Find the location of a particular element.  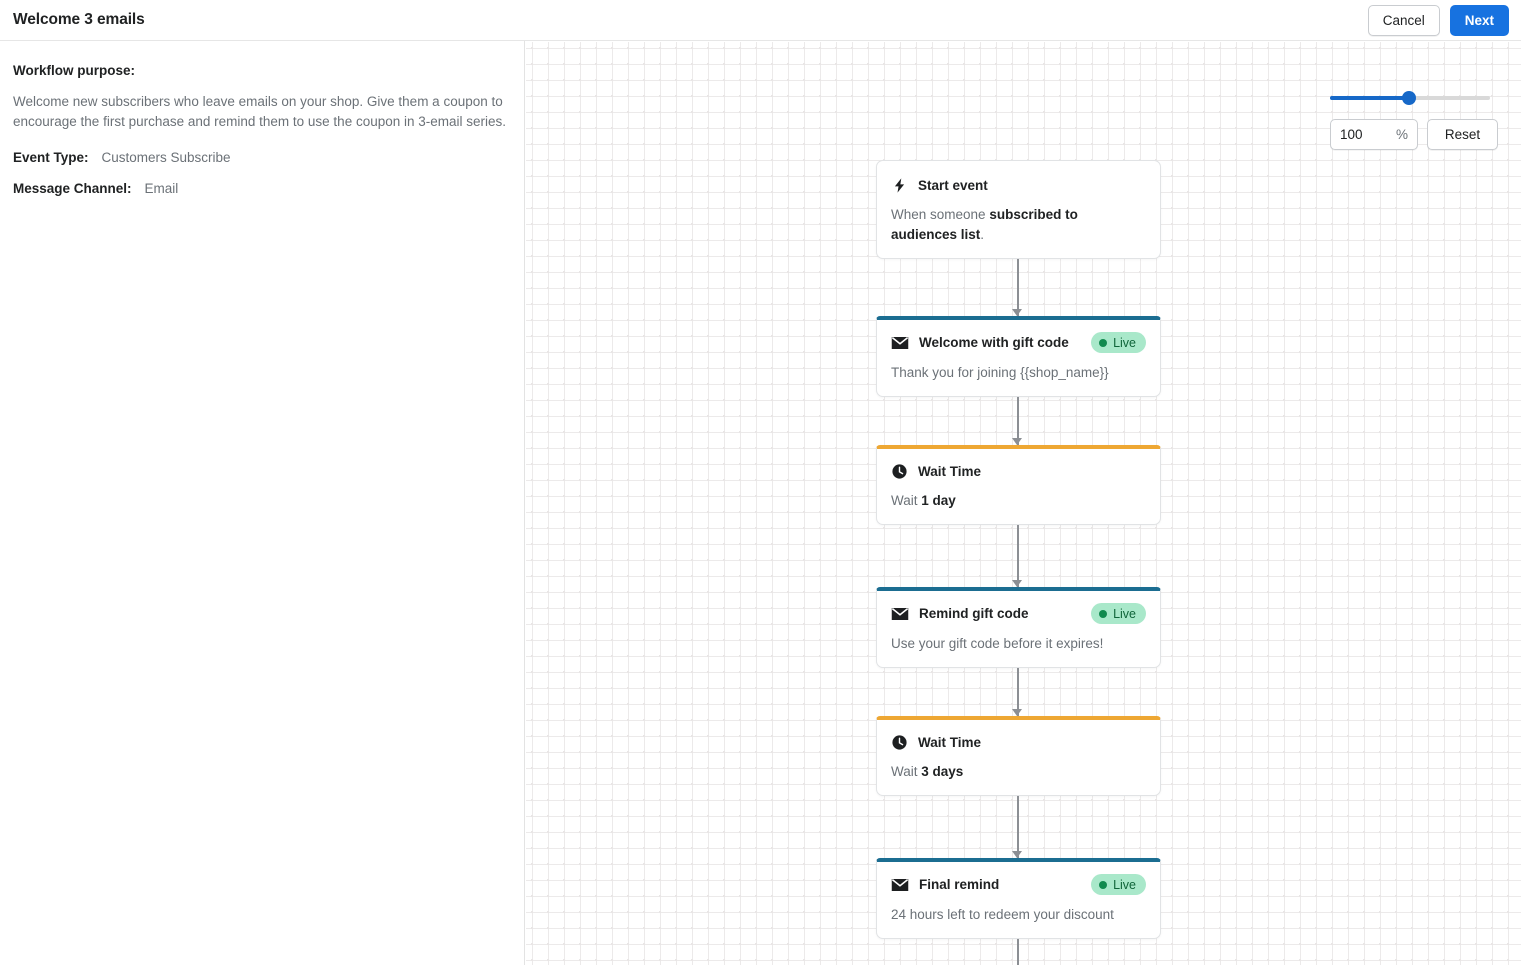

zoom-slider-fill is located at coordinates (1370, 98).